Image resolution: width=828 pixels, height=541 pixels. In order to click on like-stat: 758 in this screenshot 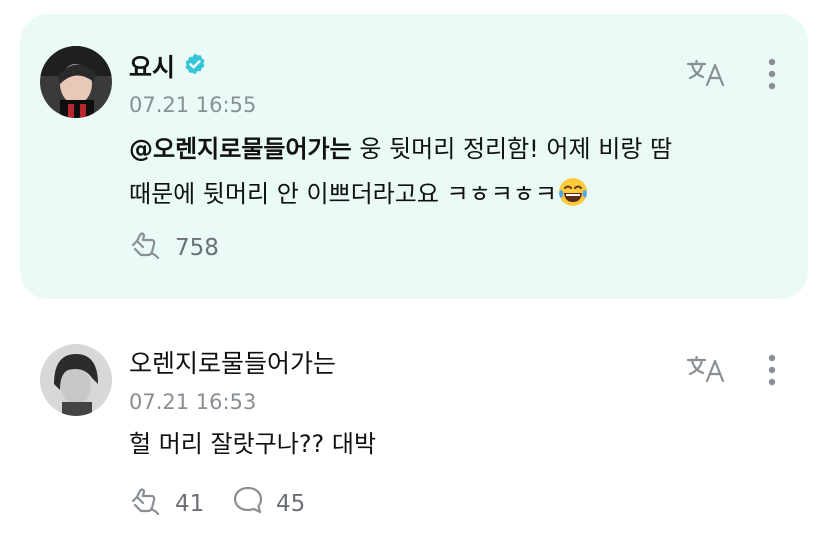, I will do `click(174, 248)`.